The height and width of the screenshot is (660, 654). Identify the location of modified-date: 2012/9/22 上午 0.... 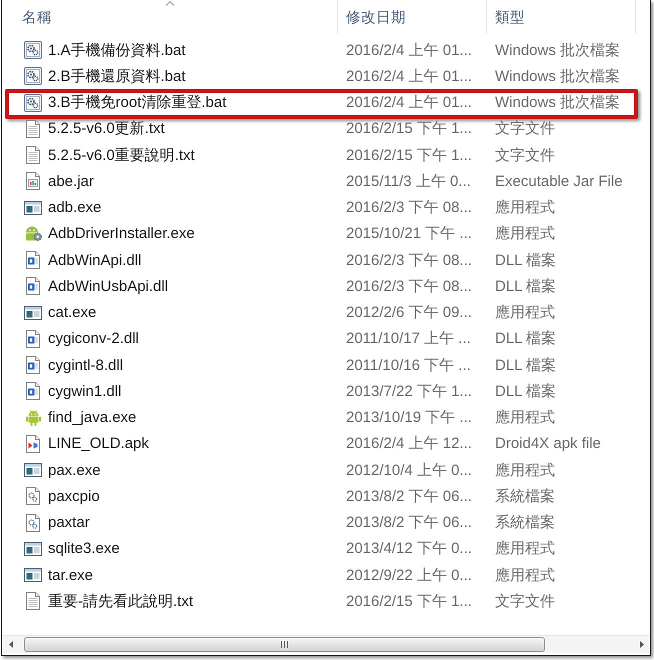
(409, 575).